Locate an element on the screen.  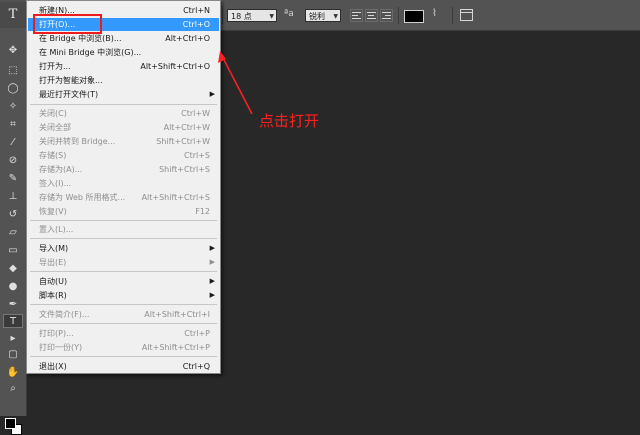
foreground-color-swatch is located at coordinates (10, 423).